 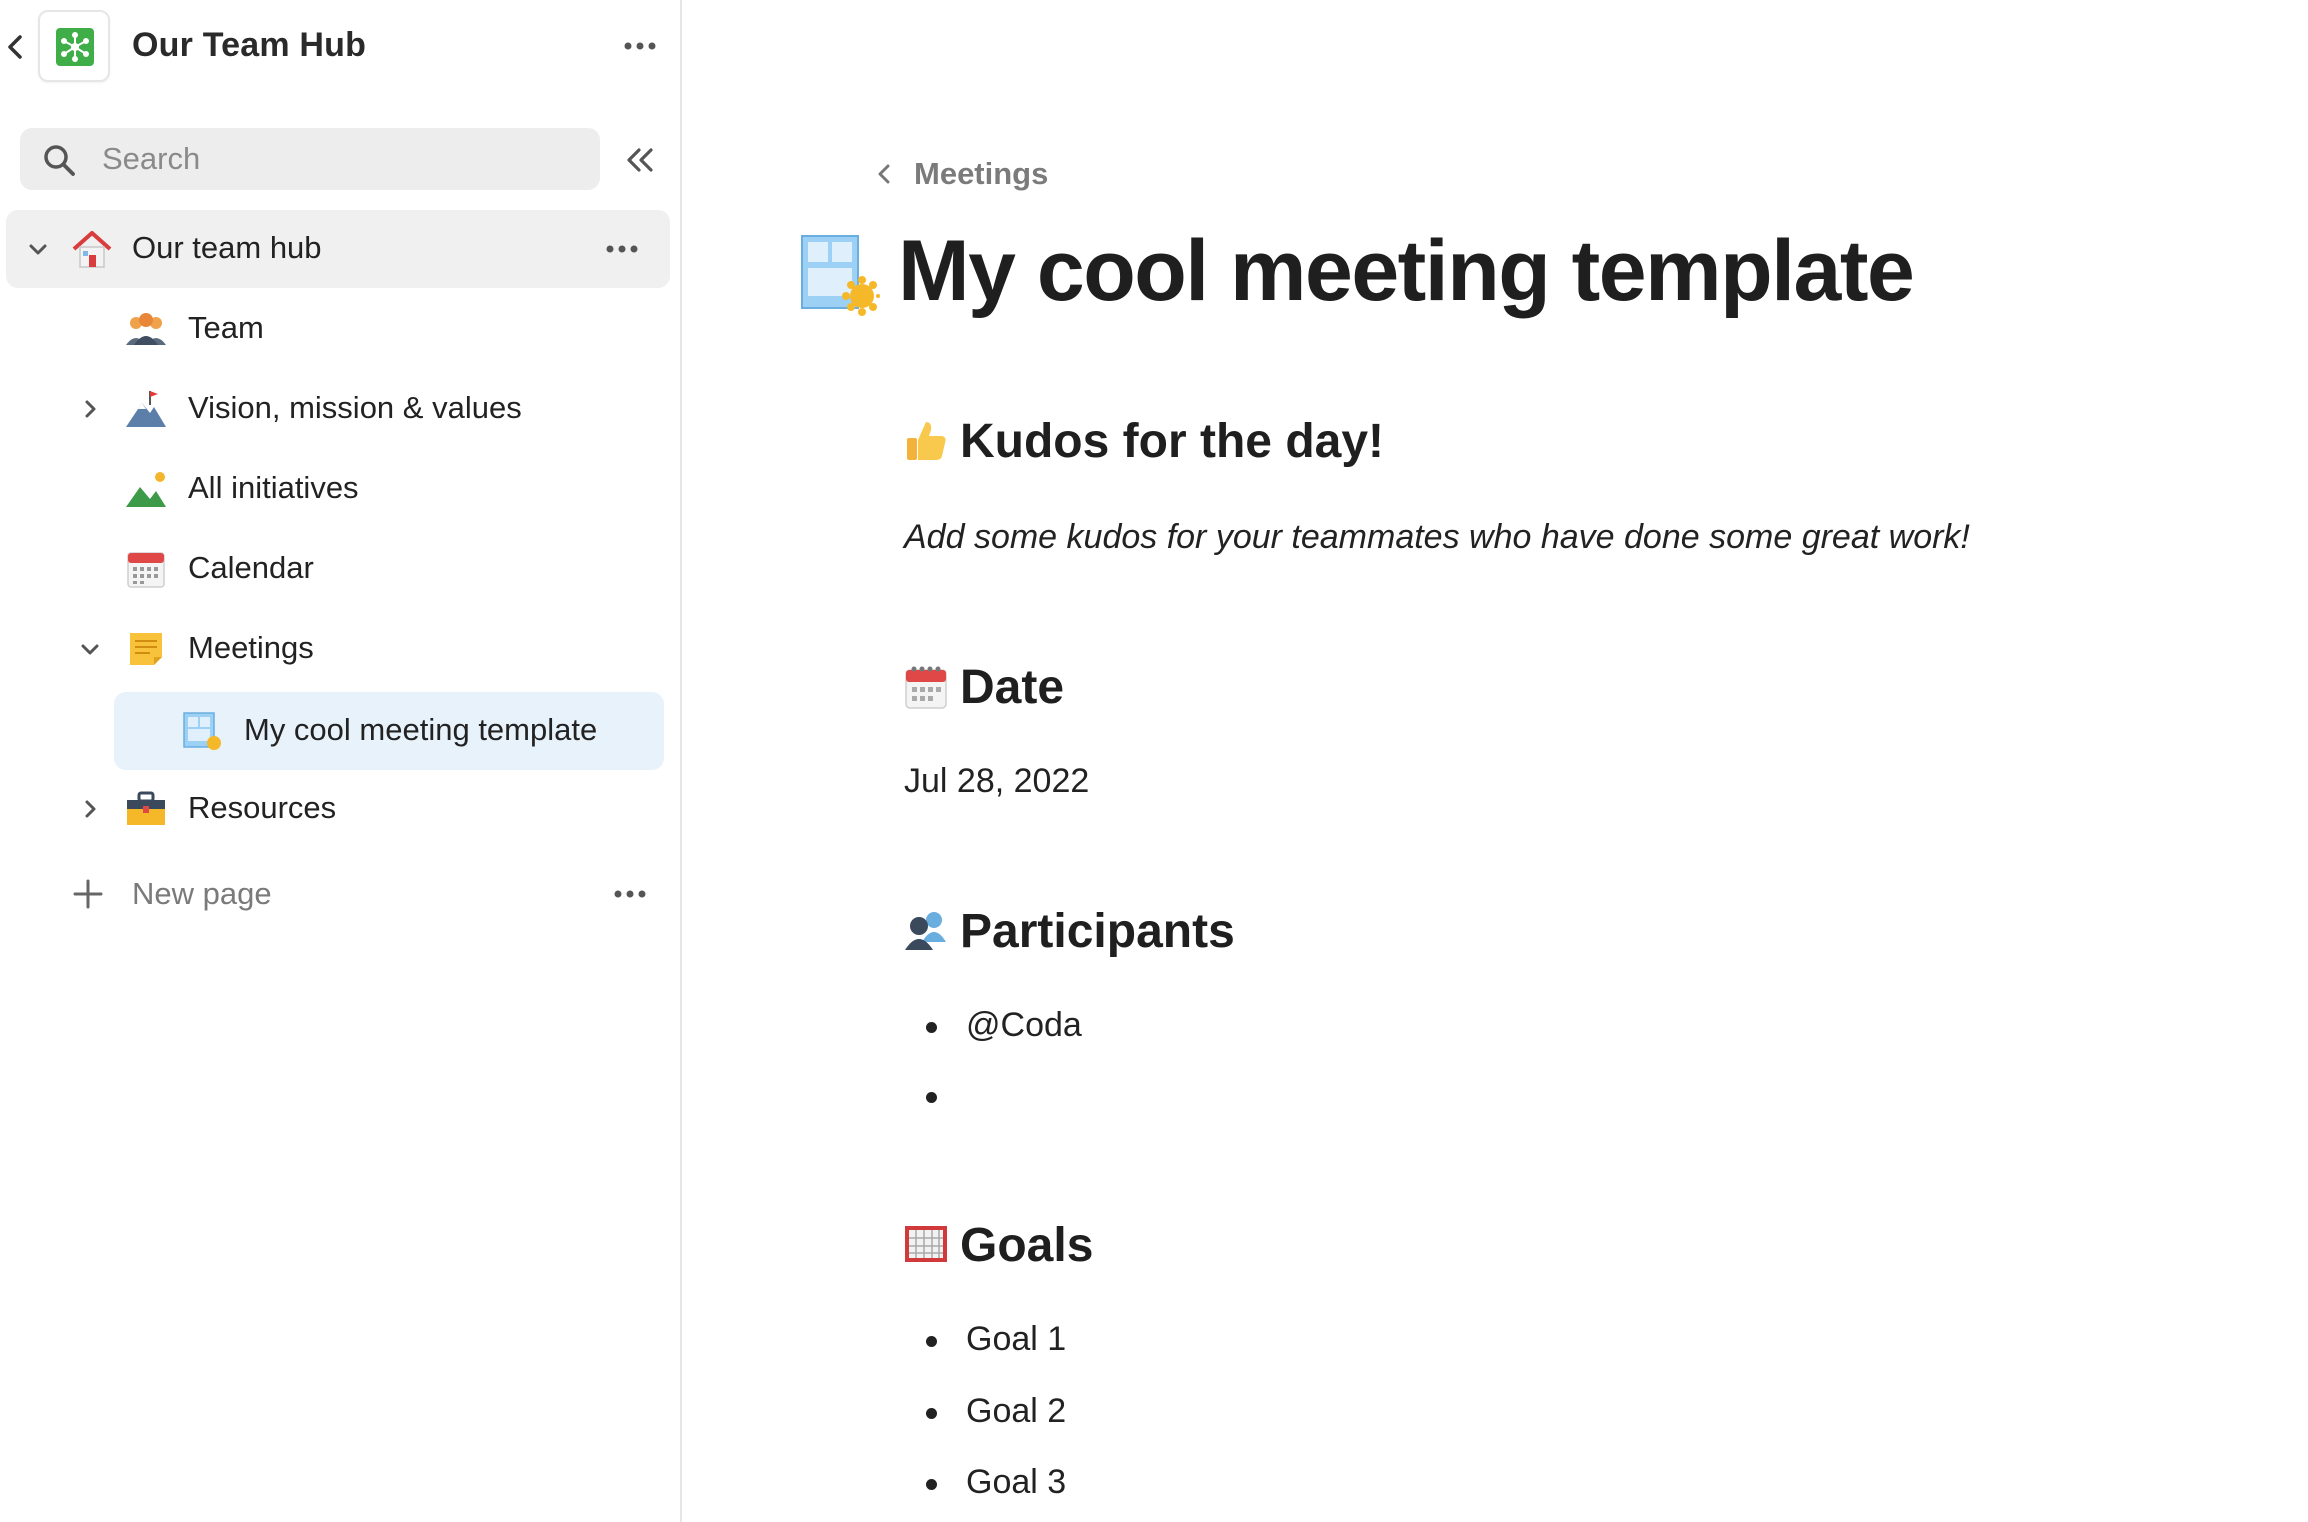 I want to click on page-title: My cool meeting template, so click(x=1406, y=271).